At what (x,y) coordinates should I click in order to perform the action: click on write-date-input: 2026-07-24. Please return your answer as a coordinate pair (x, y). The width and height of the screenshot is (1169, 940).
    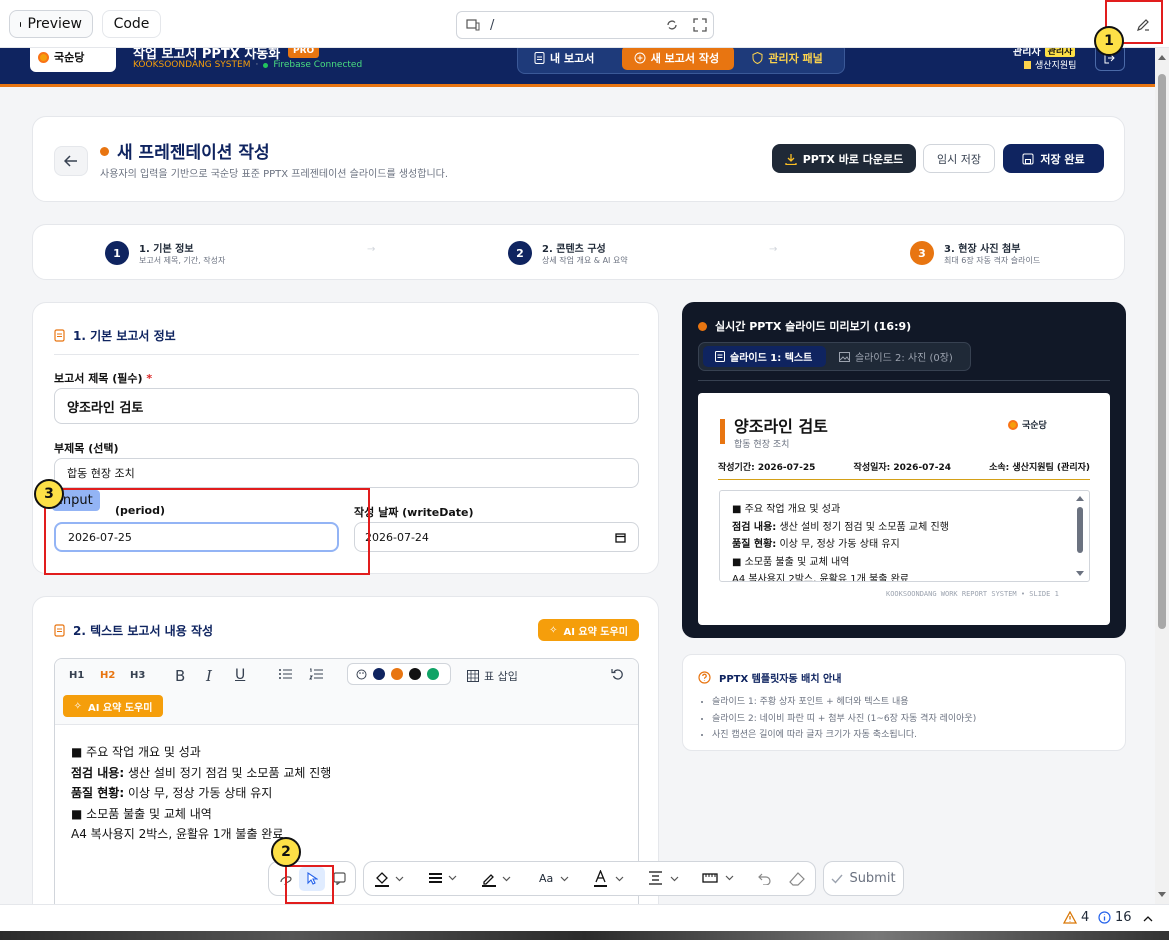
    Looking at the image, I should click on (496, 537).